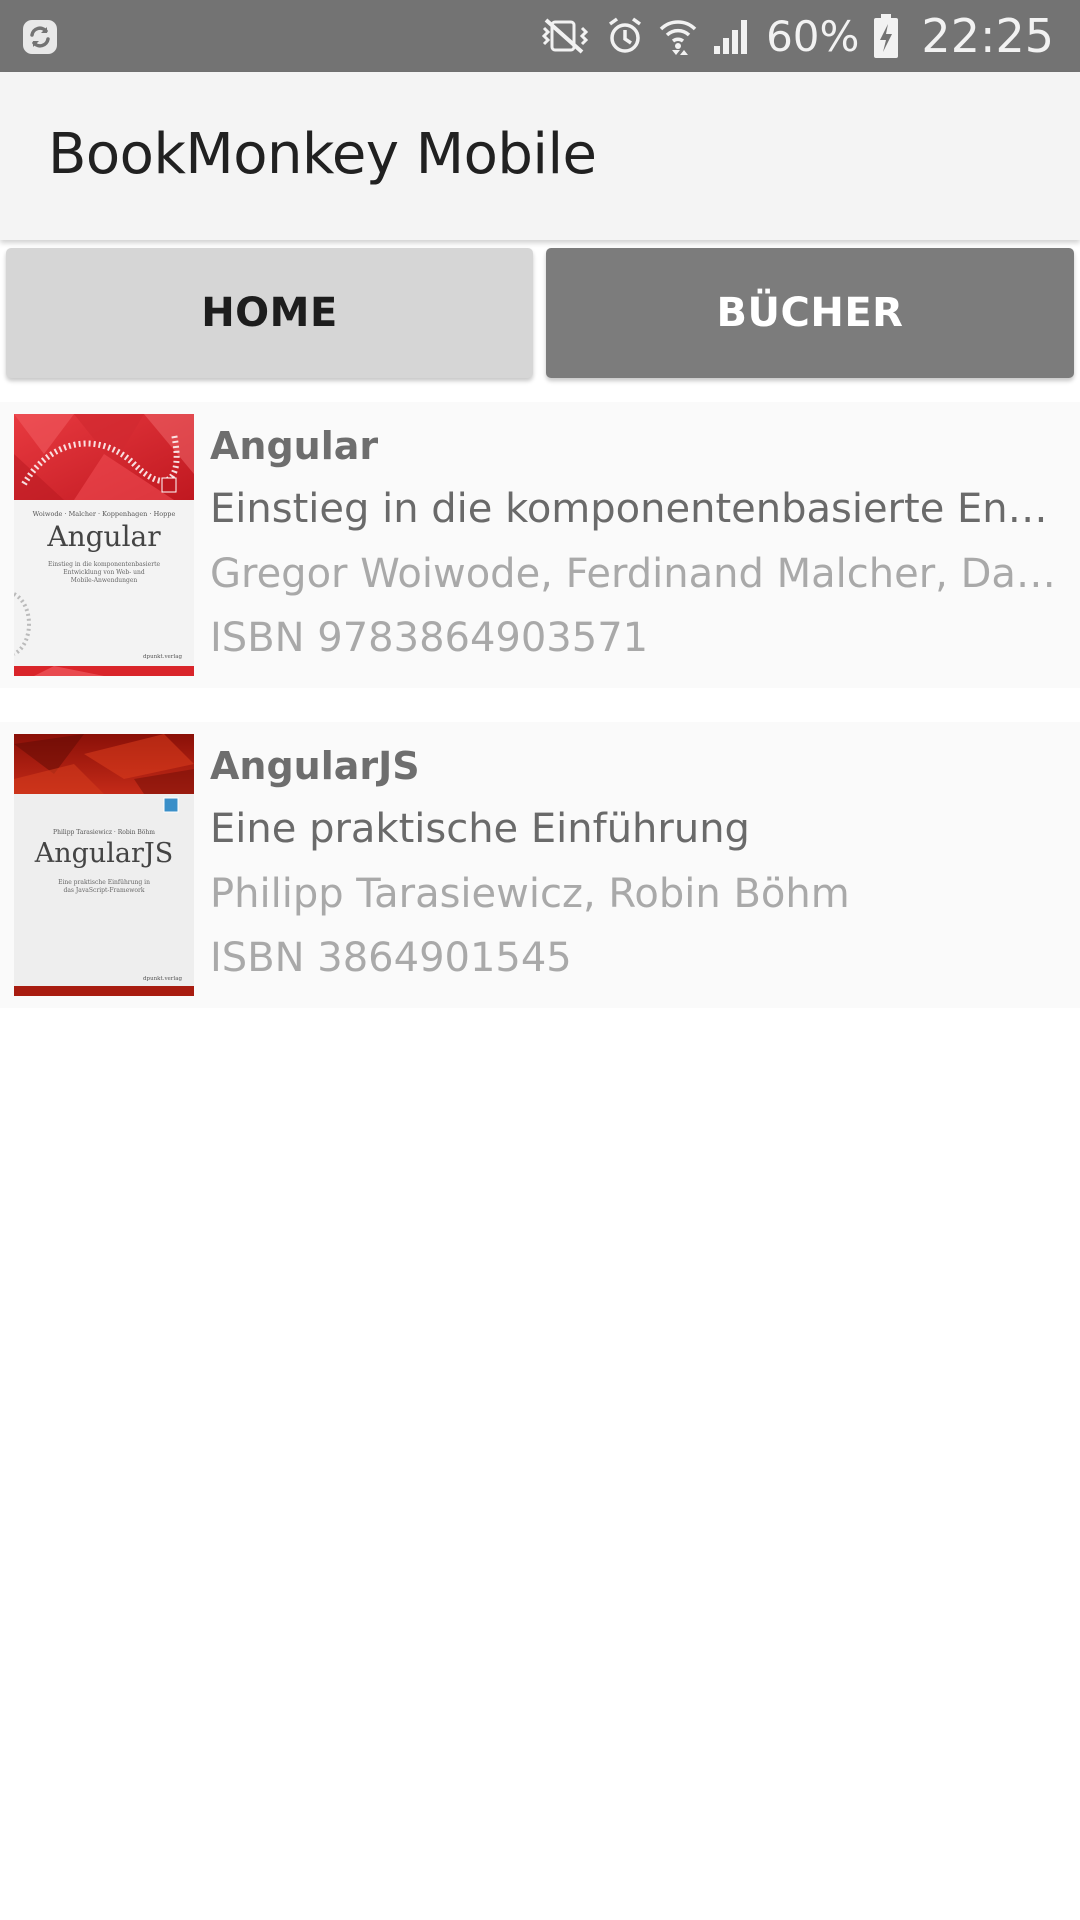  I want to click on book-subtitle: Eine praktische Einführung, so click(480, 829).